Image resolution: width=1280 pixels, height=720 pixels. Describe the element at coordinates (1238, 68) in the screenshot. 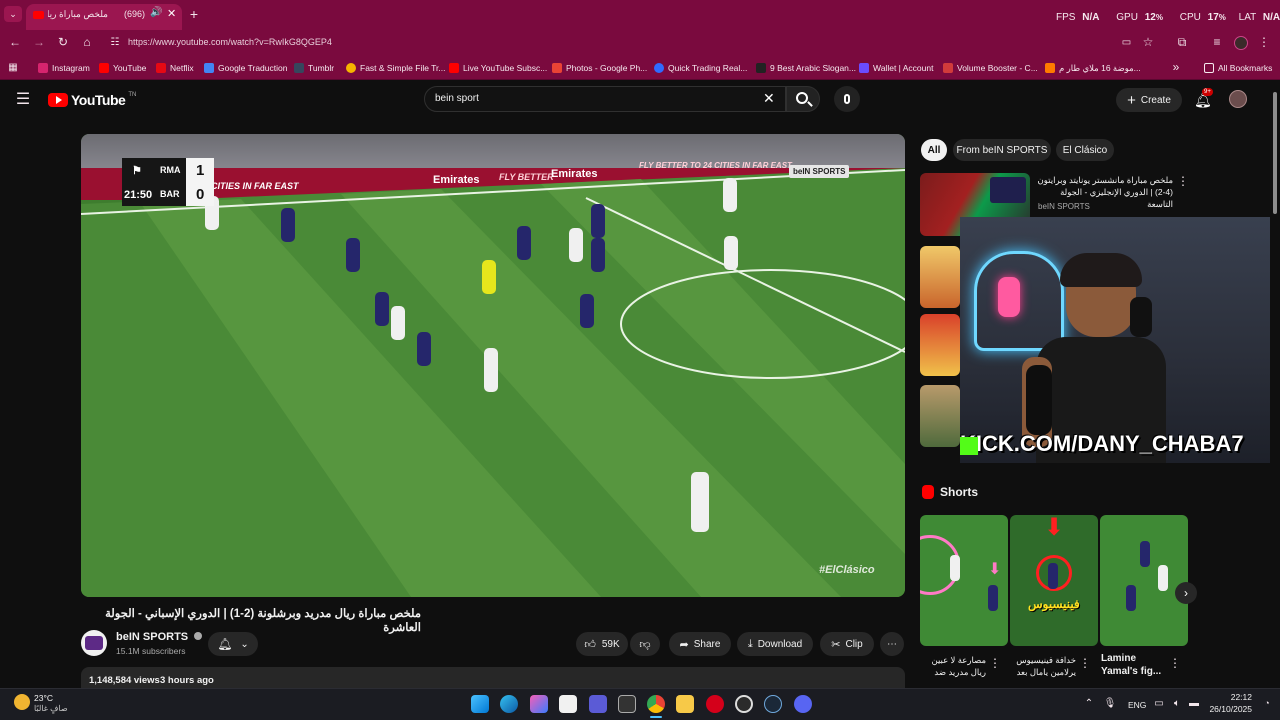

I see `all-bookmarks: All Bookmarks` at that location.